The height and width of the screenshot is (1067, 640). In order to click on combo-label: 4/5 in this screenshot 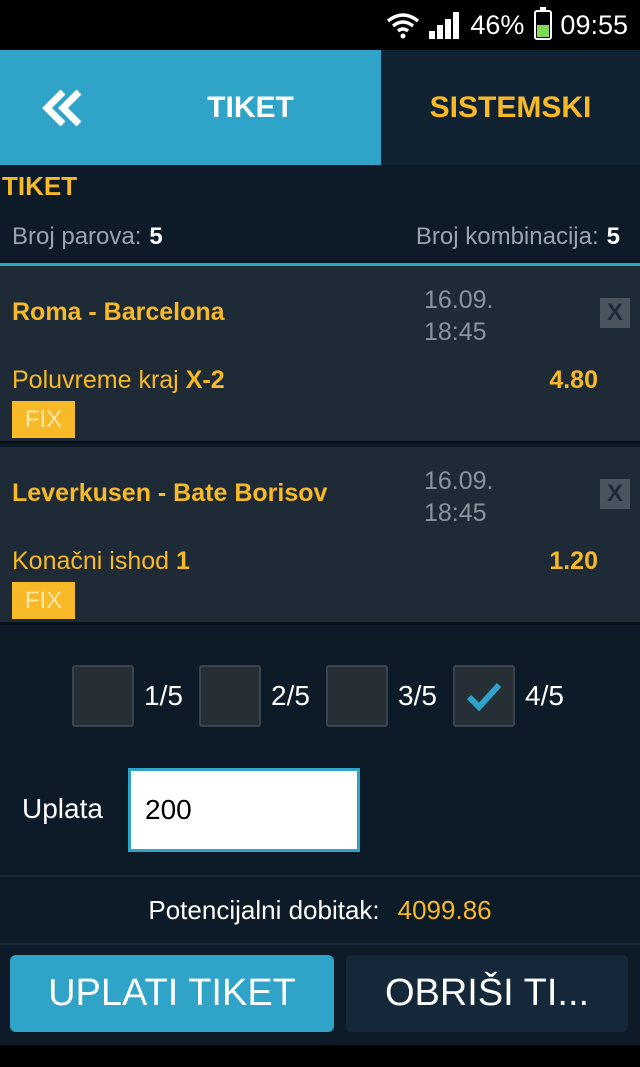, I will do `click(544, 695)`.